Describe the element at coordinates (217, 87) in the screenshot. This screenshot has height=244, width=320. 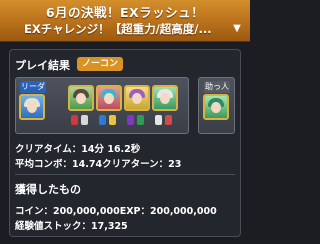
I see `friend-label: 助っ人` at that location.